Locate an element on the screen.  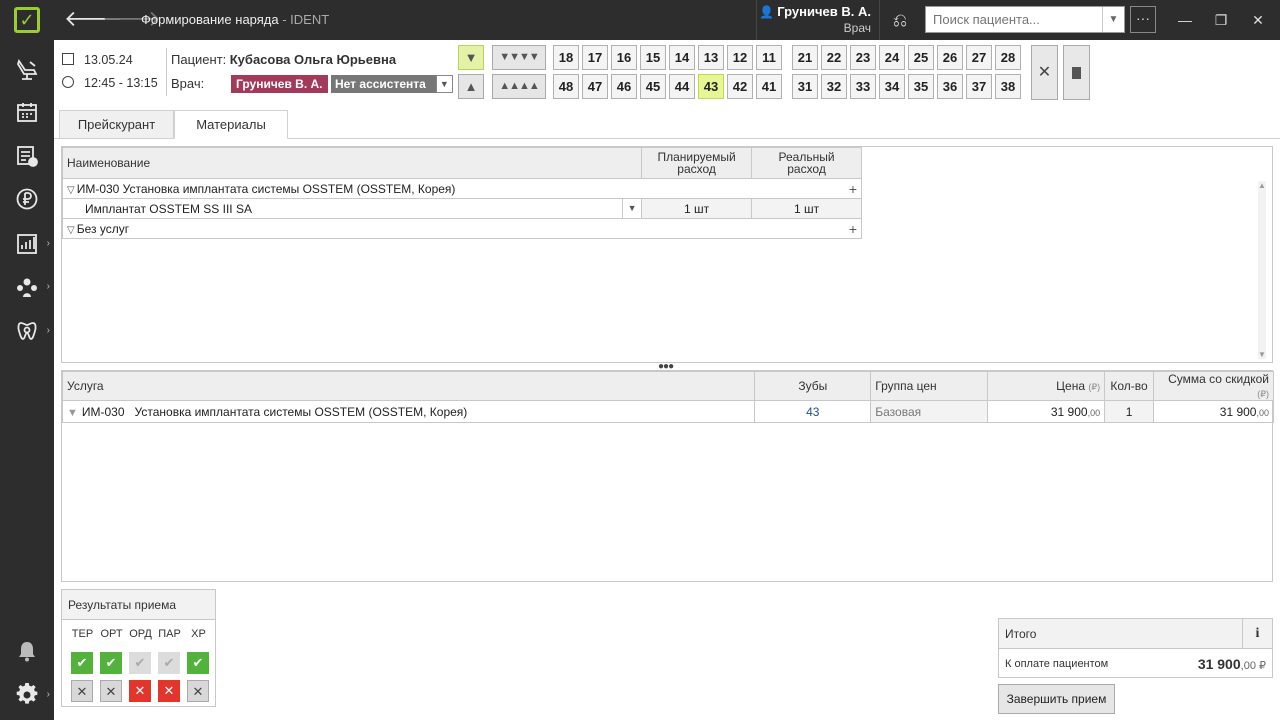
tooth-26: 26 is located at coordinates (950, 57).